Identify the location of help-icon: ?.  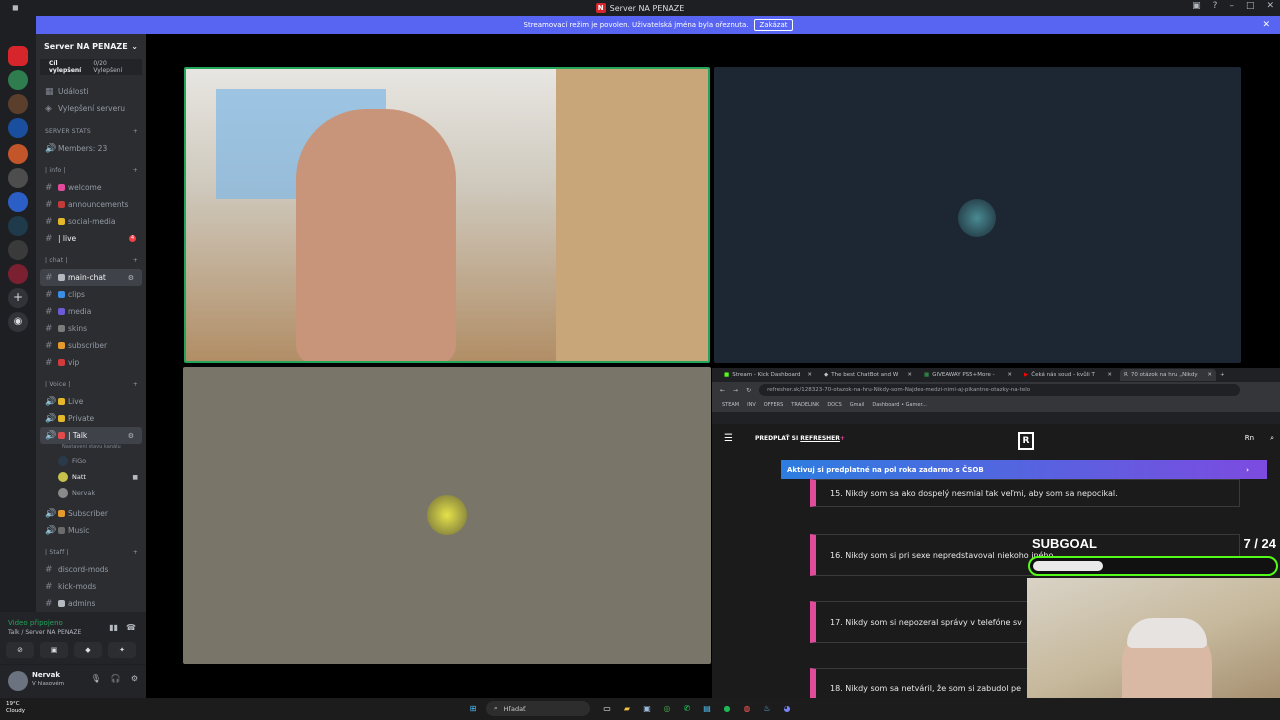
(1215, 6).